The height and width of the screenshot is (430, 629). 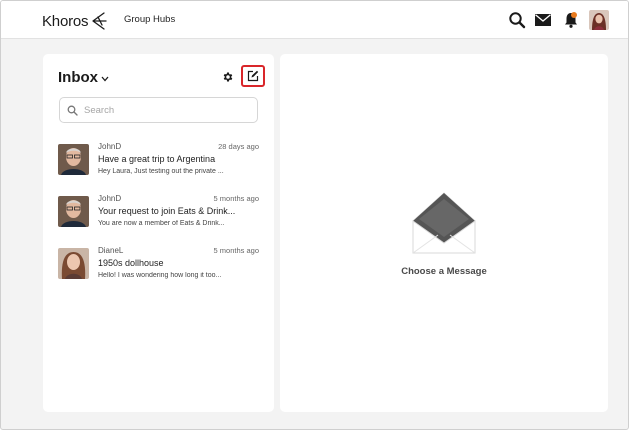 I want to click on khoros-mark-icon, so click(x=99, y=21).